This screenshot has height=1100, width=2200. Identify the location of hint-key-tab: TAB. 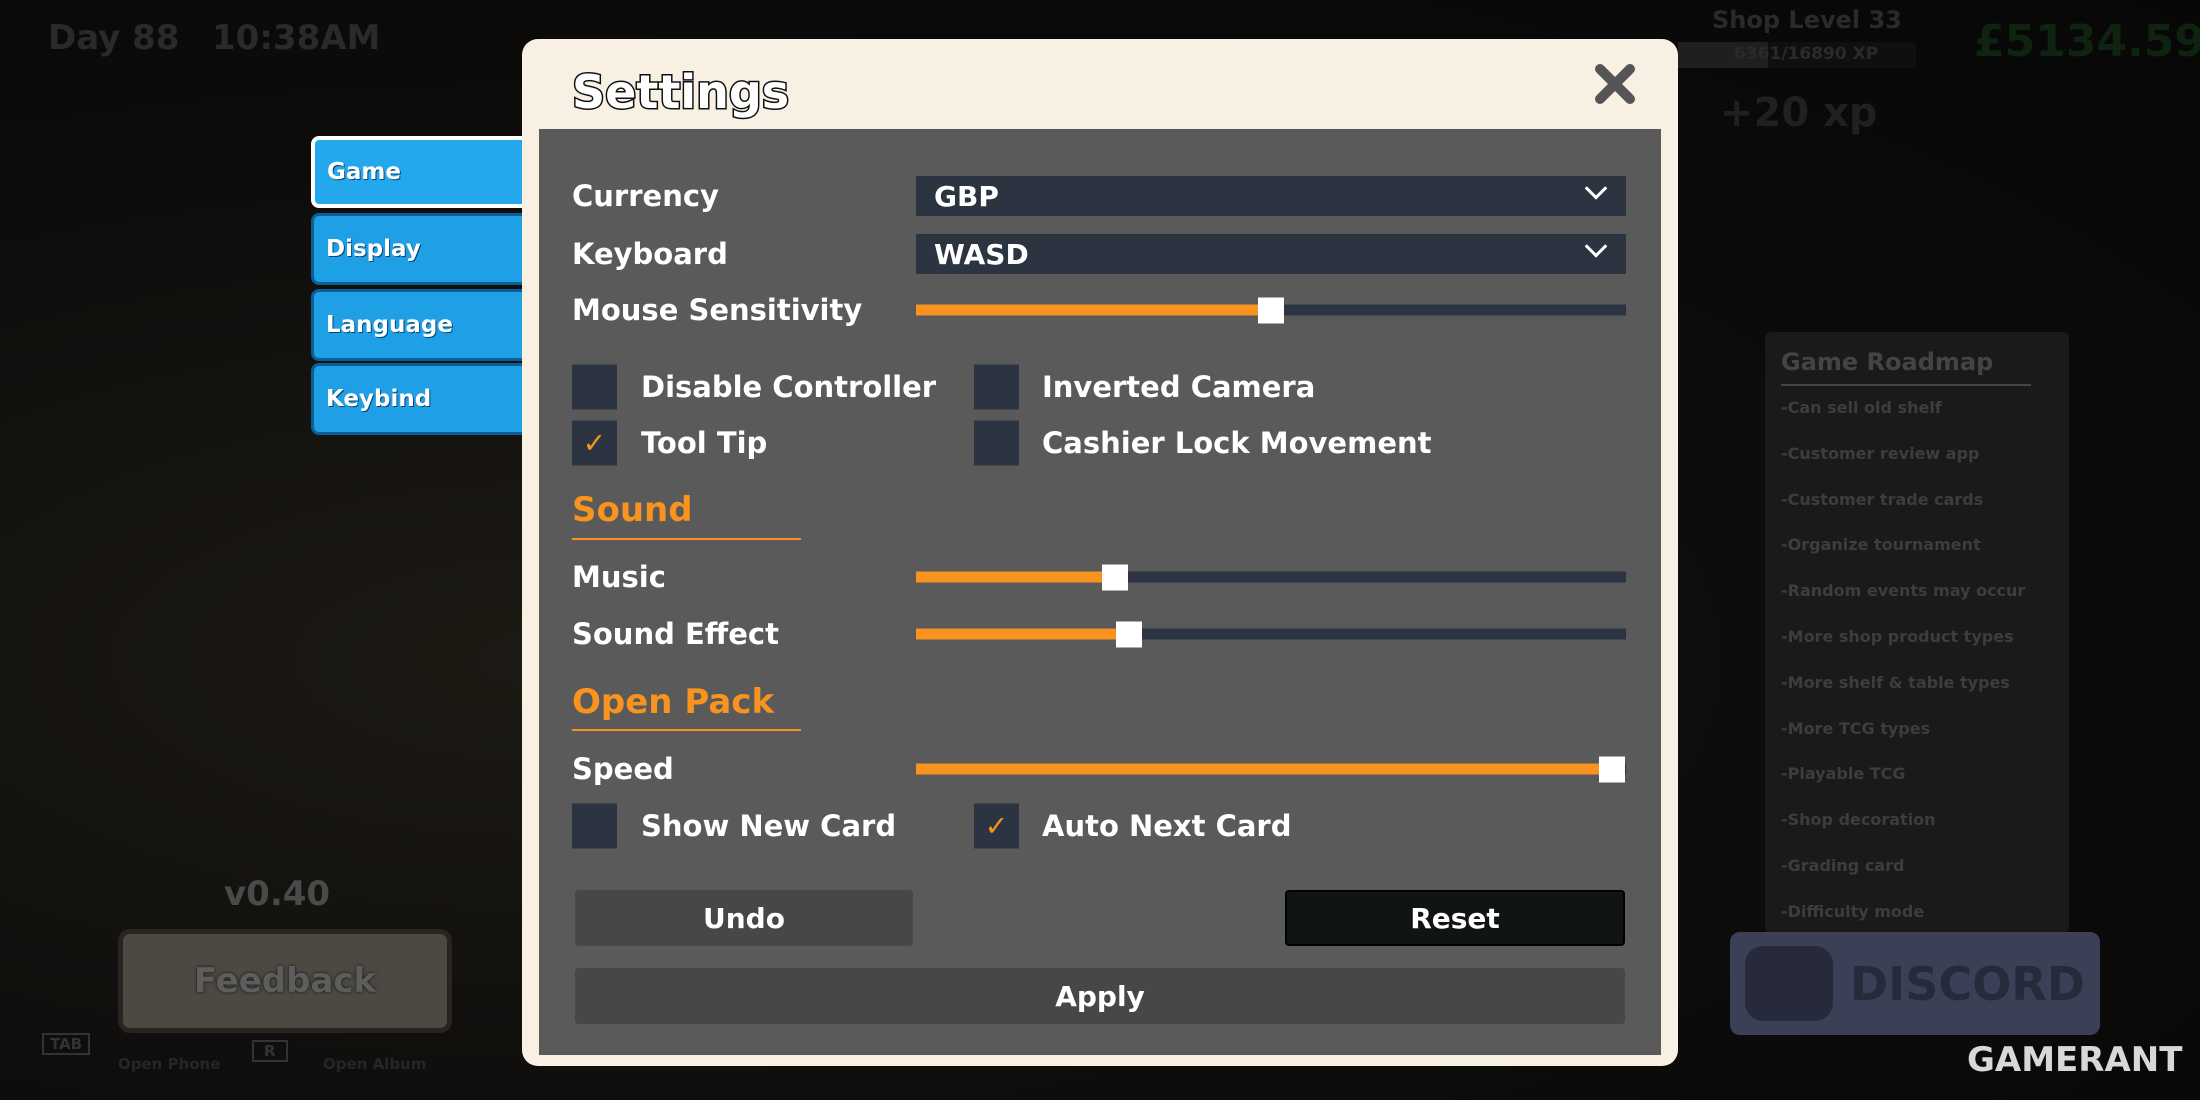
(66, 1044).